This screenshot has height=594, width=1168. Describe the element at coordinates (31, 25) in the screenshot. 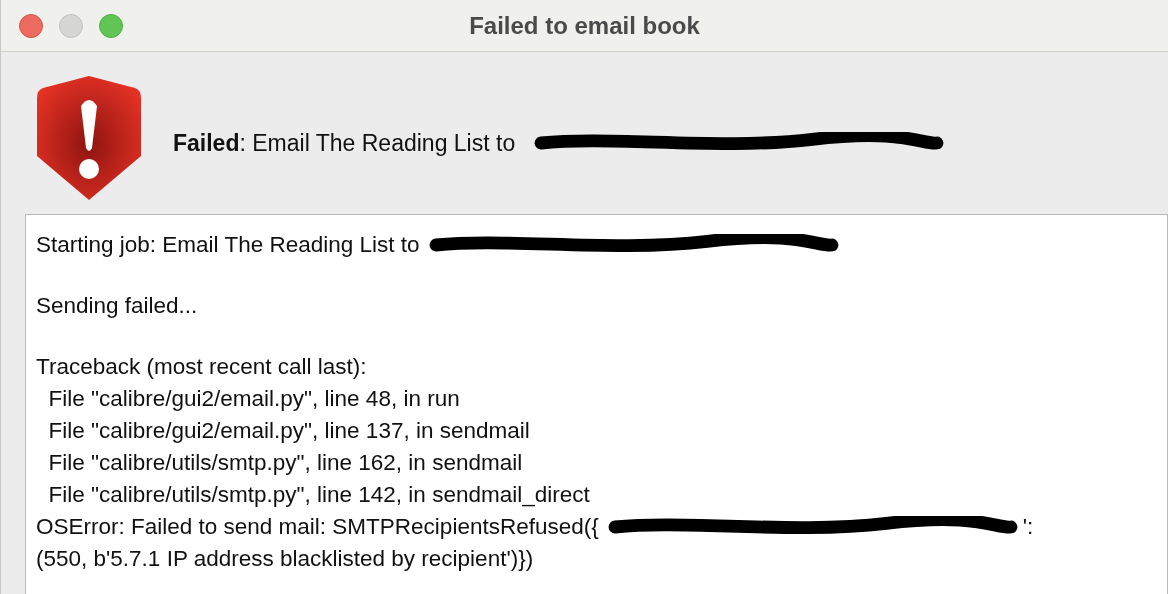

I see `close-button` at that location.